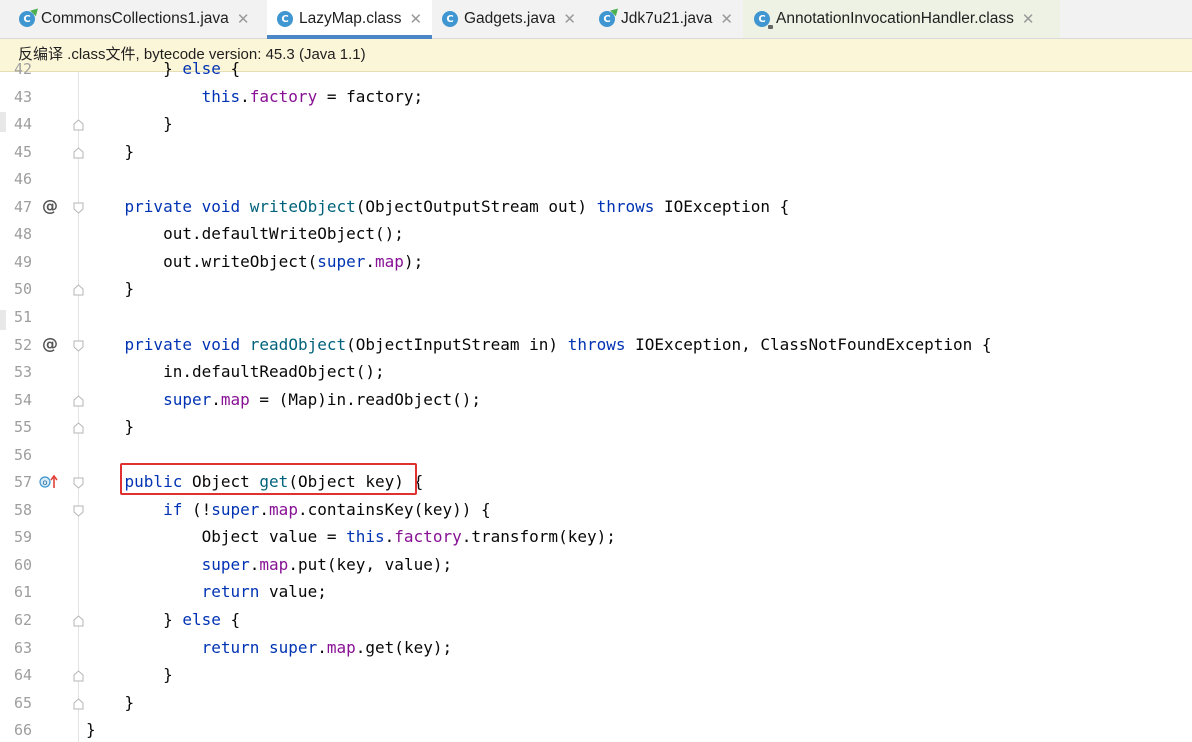 The height and width of the screenshot is (742, 1192). Describe the element at coordinates (22, 454) in the screenshot. I see `line-number: 56` at that location.